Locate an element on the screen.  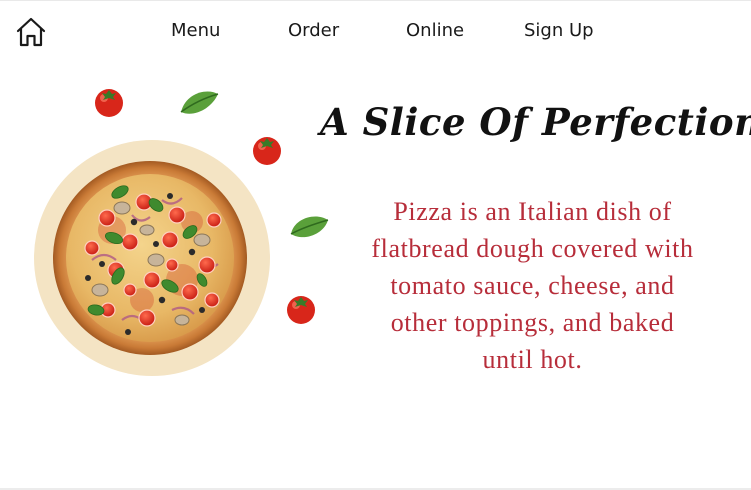
nav-online-link: Online is located at coordinates (435, 31).